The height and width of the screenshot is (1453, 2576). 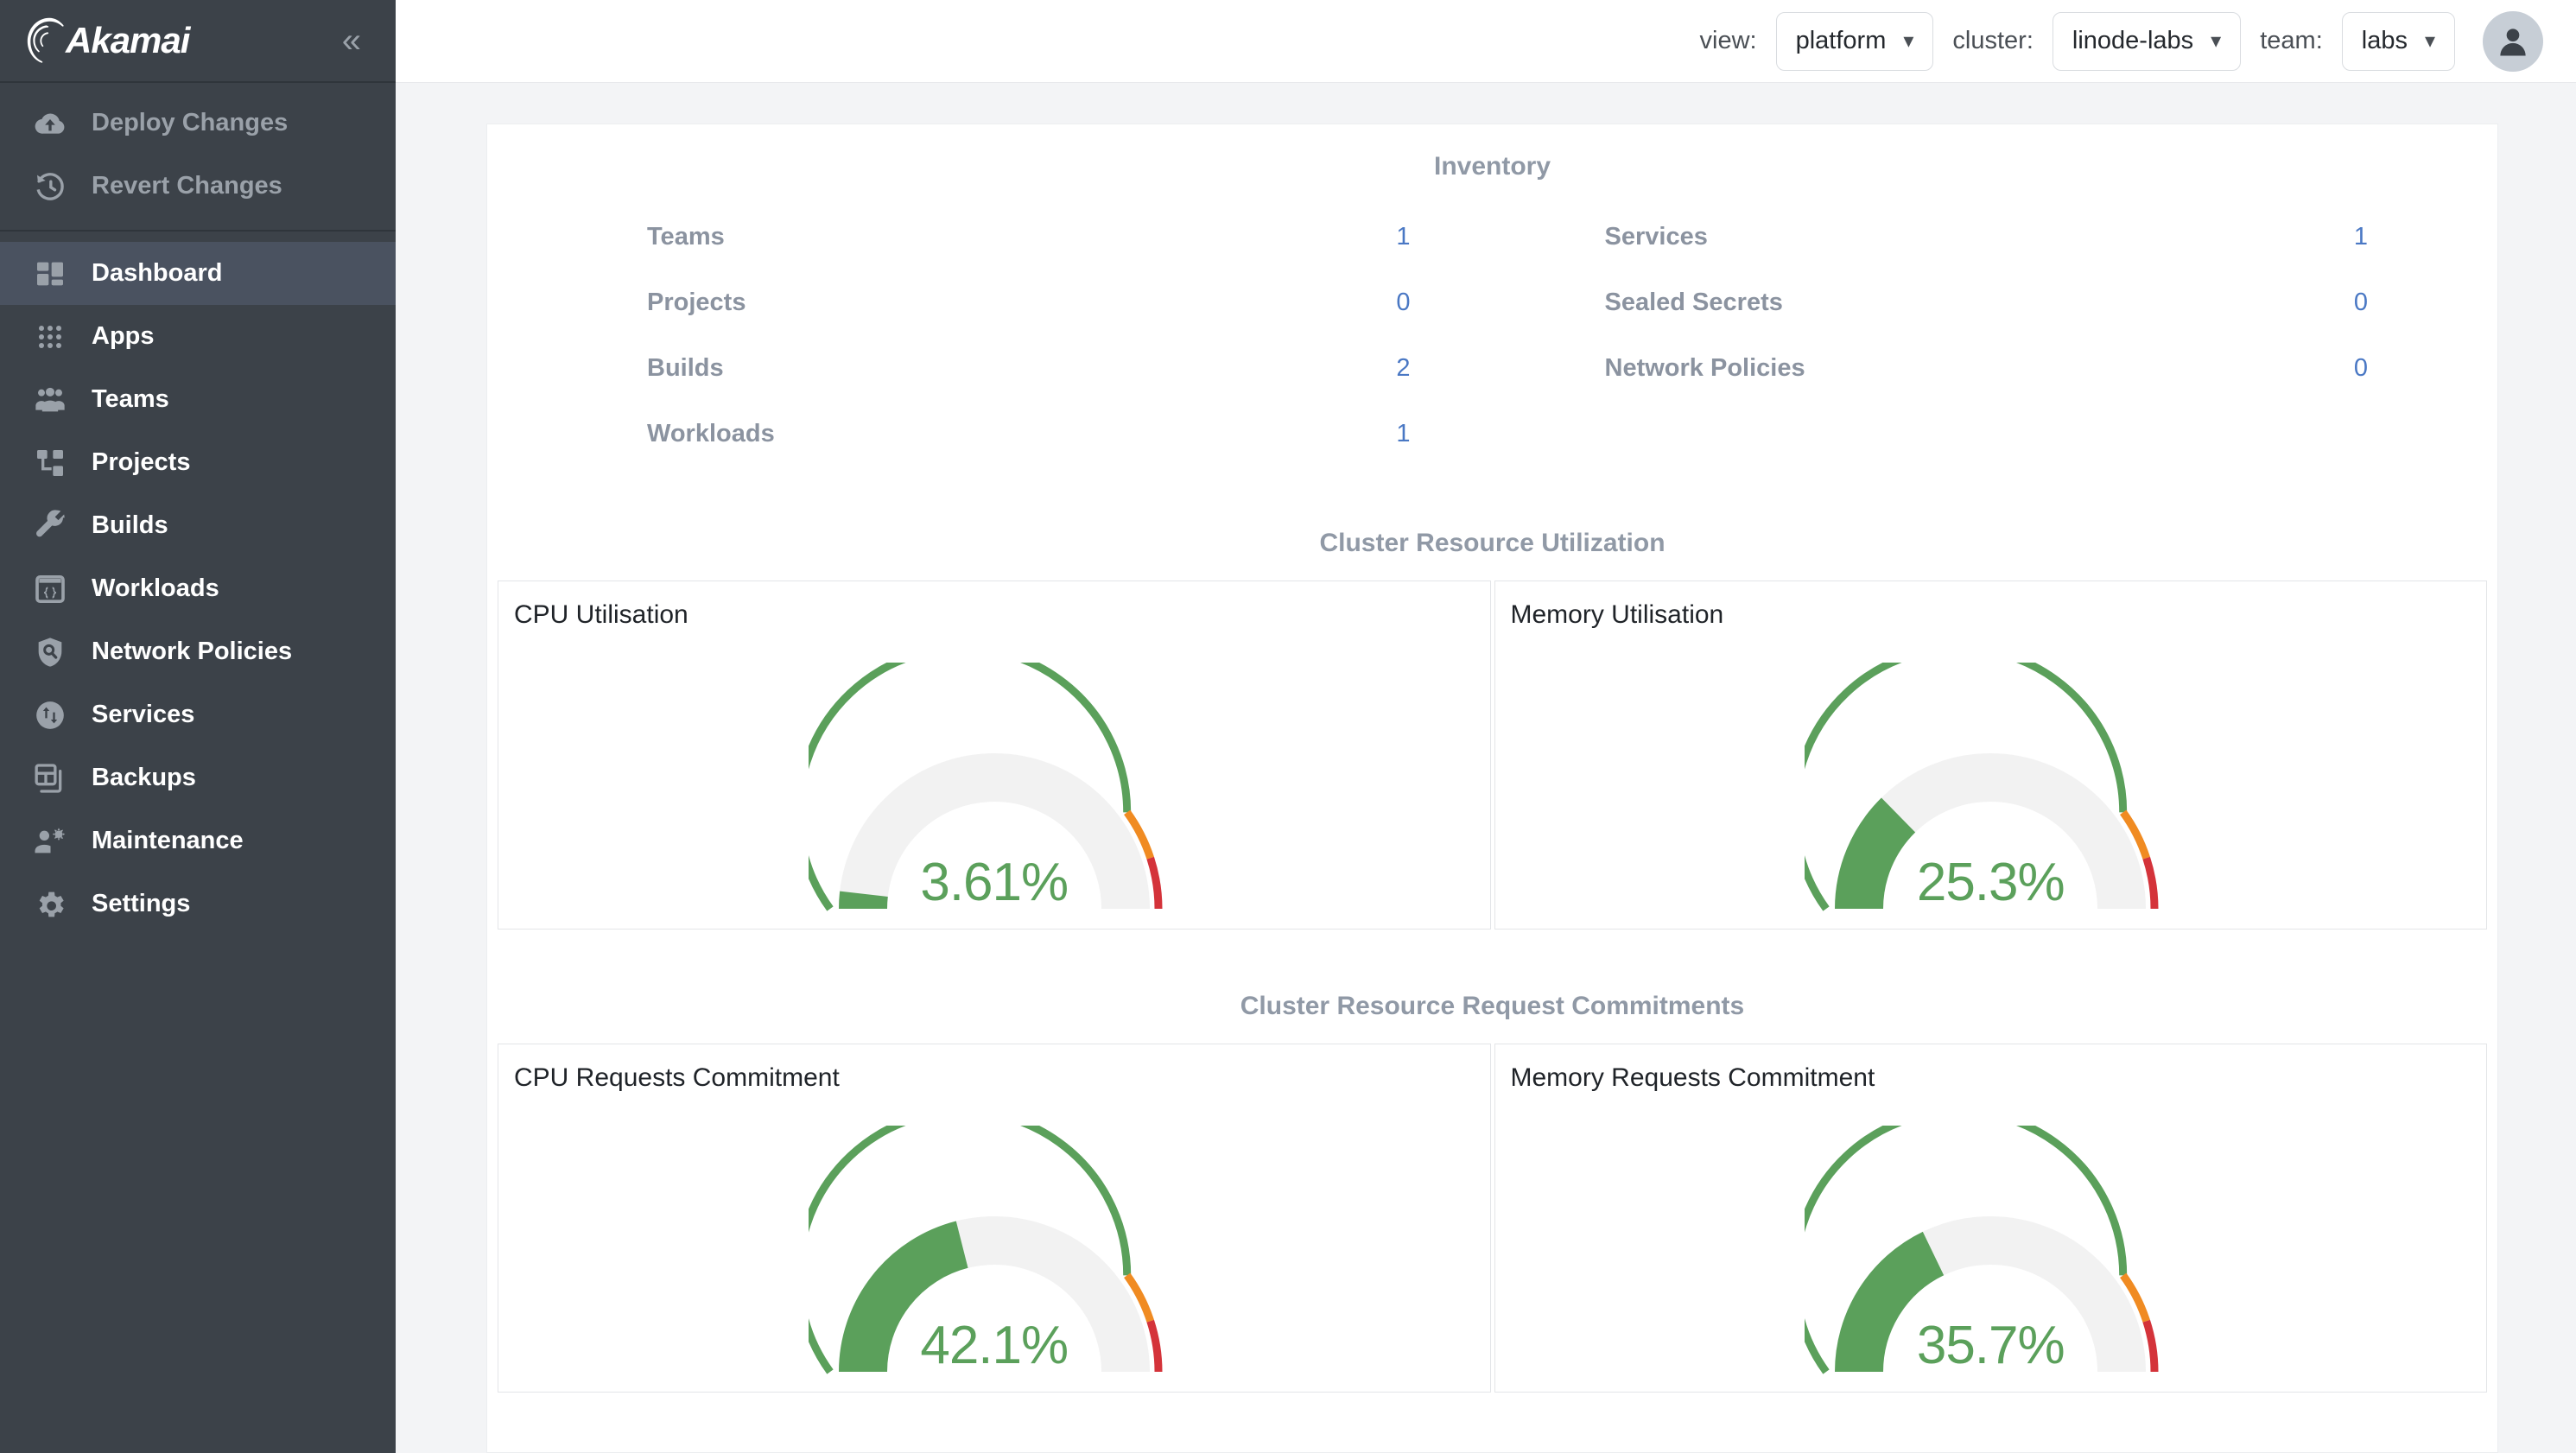 I want to click on inventory-row-builds: Builds 2, so click(x=1009, y=368).